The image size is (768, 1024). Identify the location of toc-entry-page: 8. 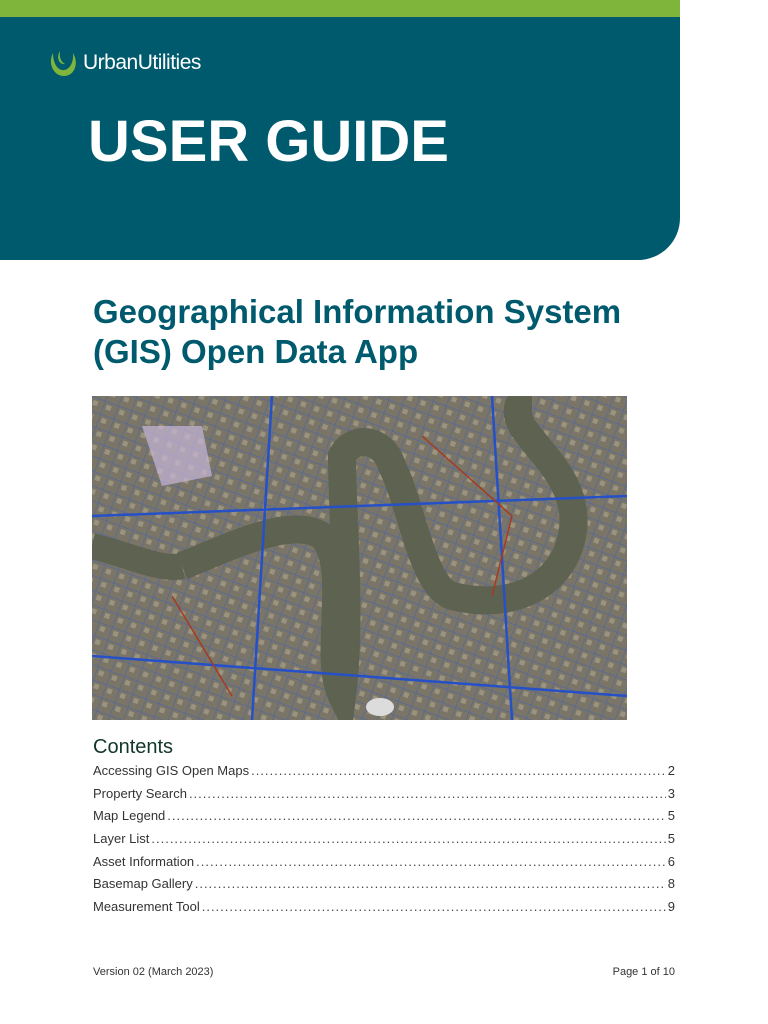
(671, 884).